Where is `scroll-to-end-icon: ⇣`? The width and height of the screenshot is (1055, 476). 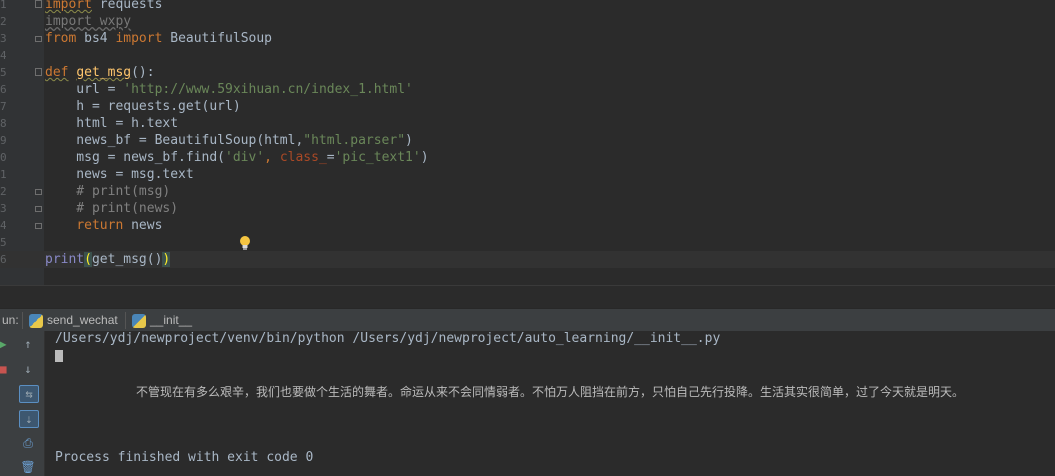 scroll-to-end-icon: ⇣ is located at coordinates (29, 419).